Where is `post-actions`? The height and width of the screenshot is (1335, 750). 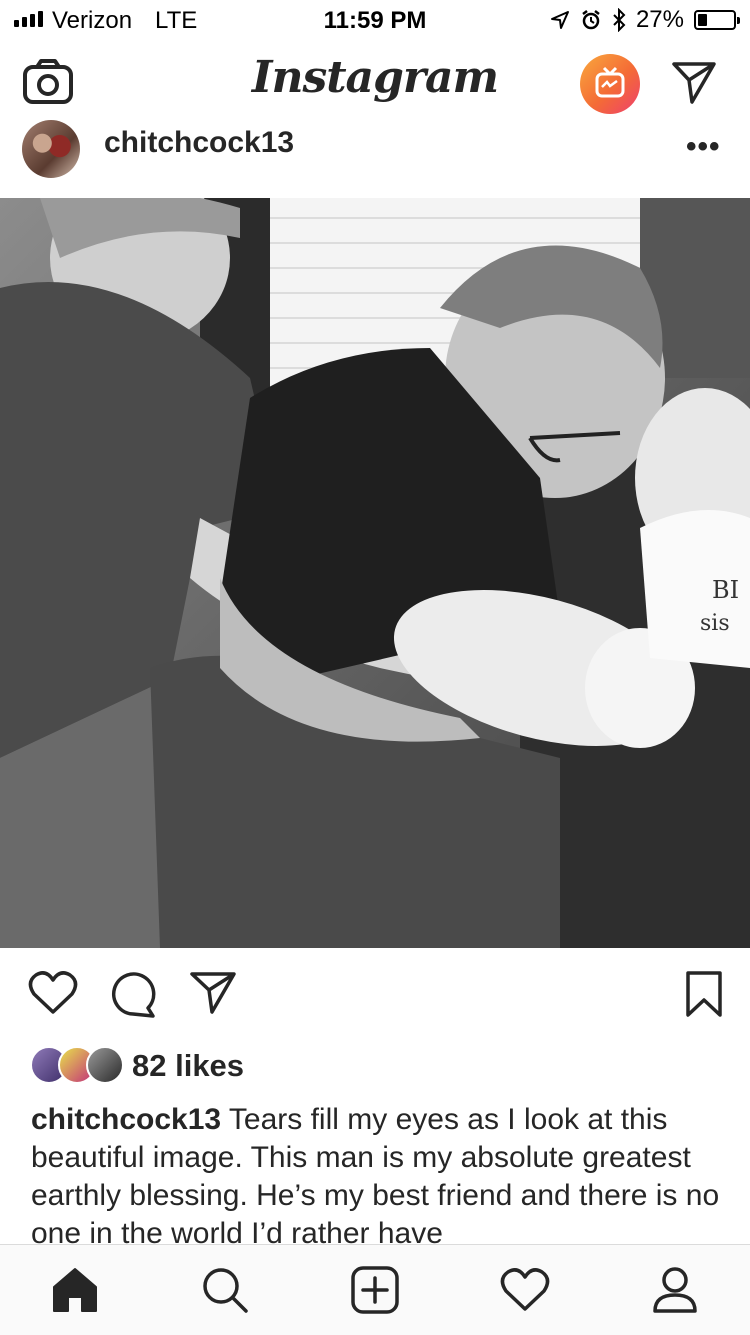
post-actions is located at coordinates (375, 996).